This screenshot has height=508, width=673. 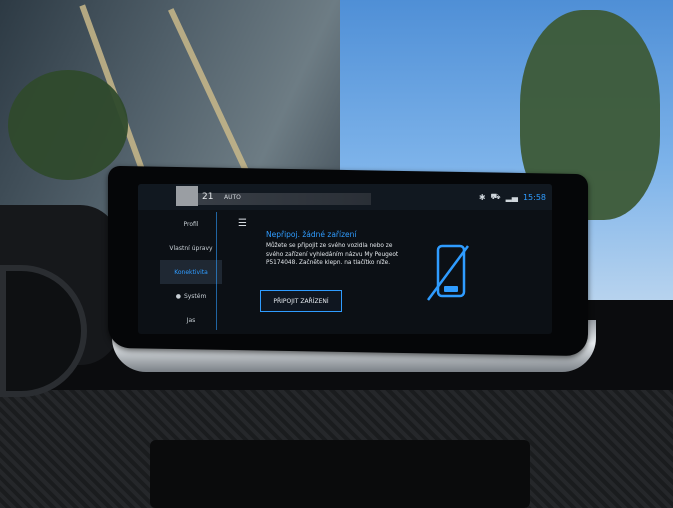 I want to click on sidebar-item-label: Jas, so click(x=191, y=320).